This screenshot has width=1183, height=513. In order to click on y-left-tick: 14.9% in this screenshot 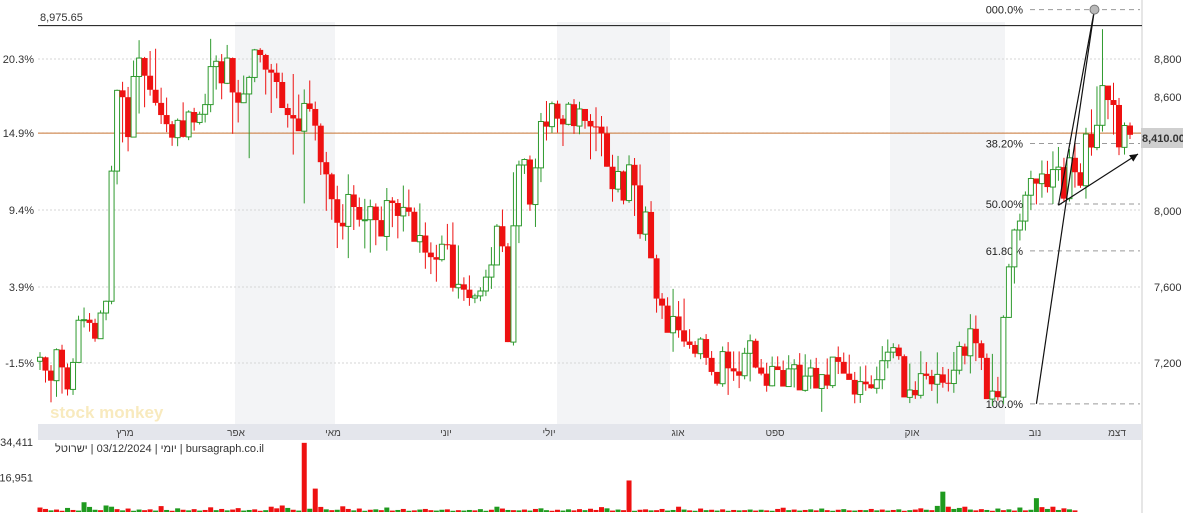, I will do `click(18, 134)`.